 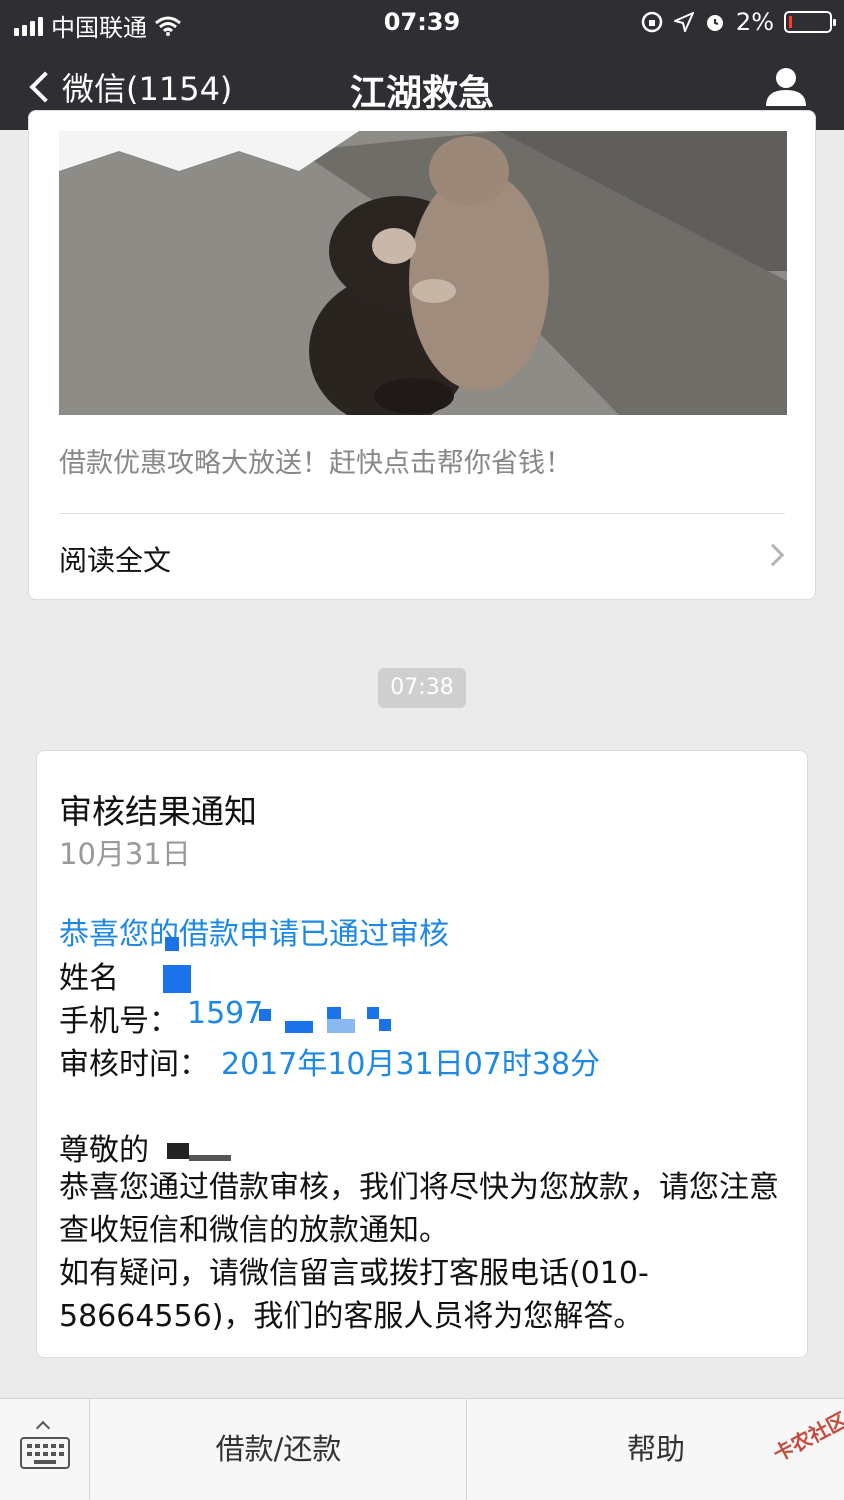 What do you see at coordinates (89, 978) in the screenshot?
I see `name-label: 姓名` at bounding box center [89, 978].